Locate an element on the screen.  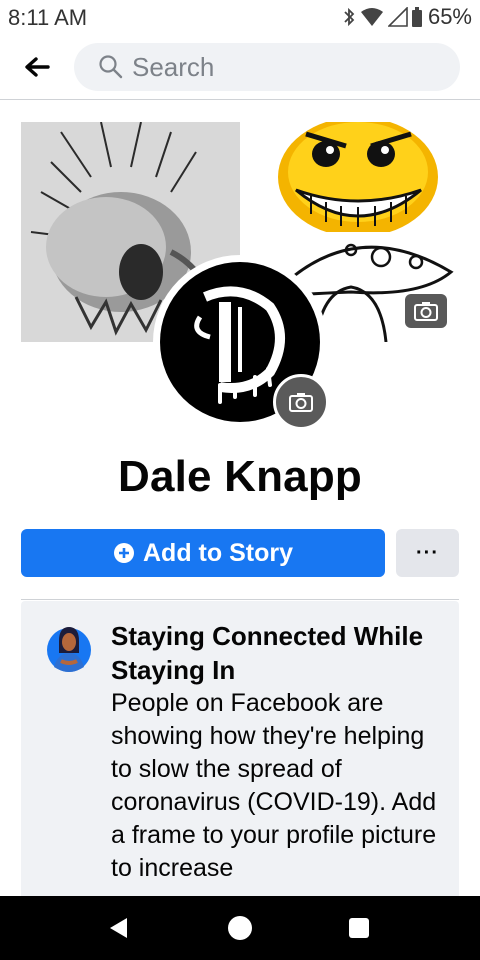
status-bar: 8:11 AM 65% is located at coordinates (240, 17).